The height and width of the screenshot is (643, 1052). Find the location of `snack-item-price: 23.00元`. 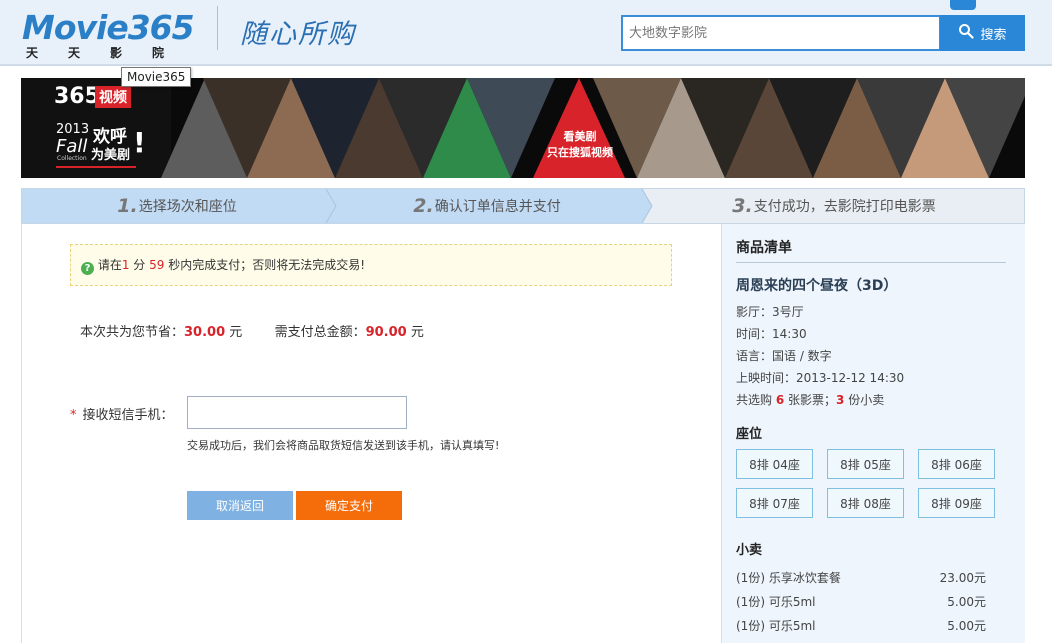

snack-item-price: 23.00元 is located at coordinates (962, 578).